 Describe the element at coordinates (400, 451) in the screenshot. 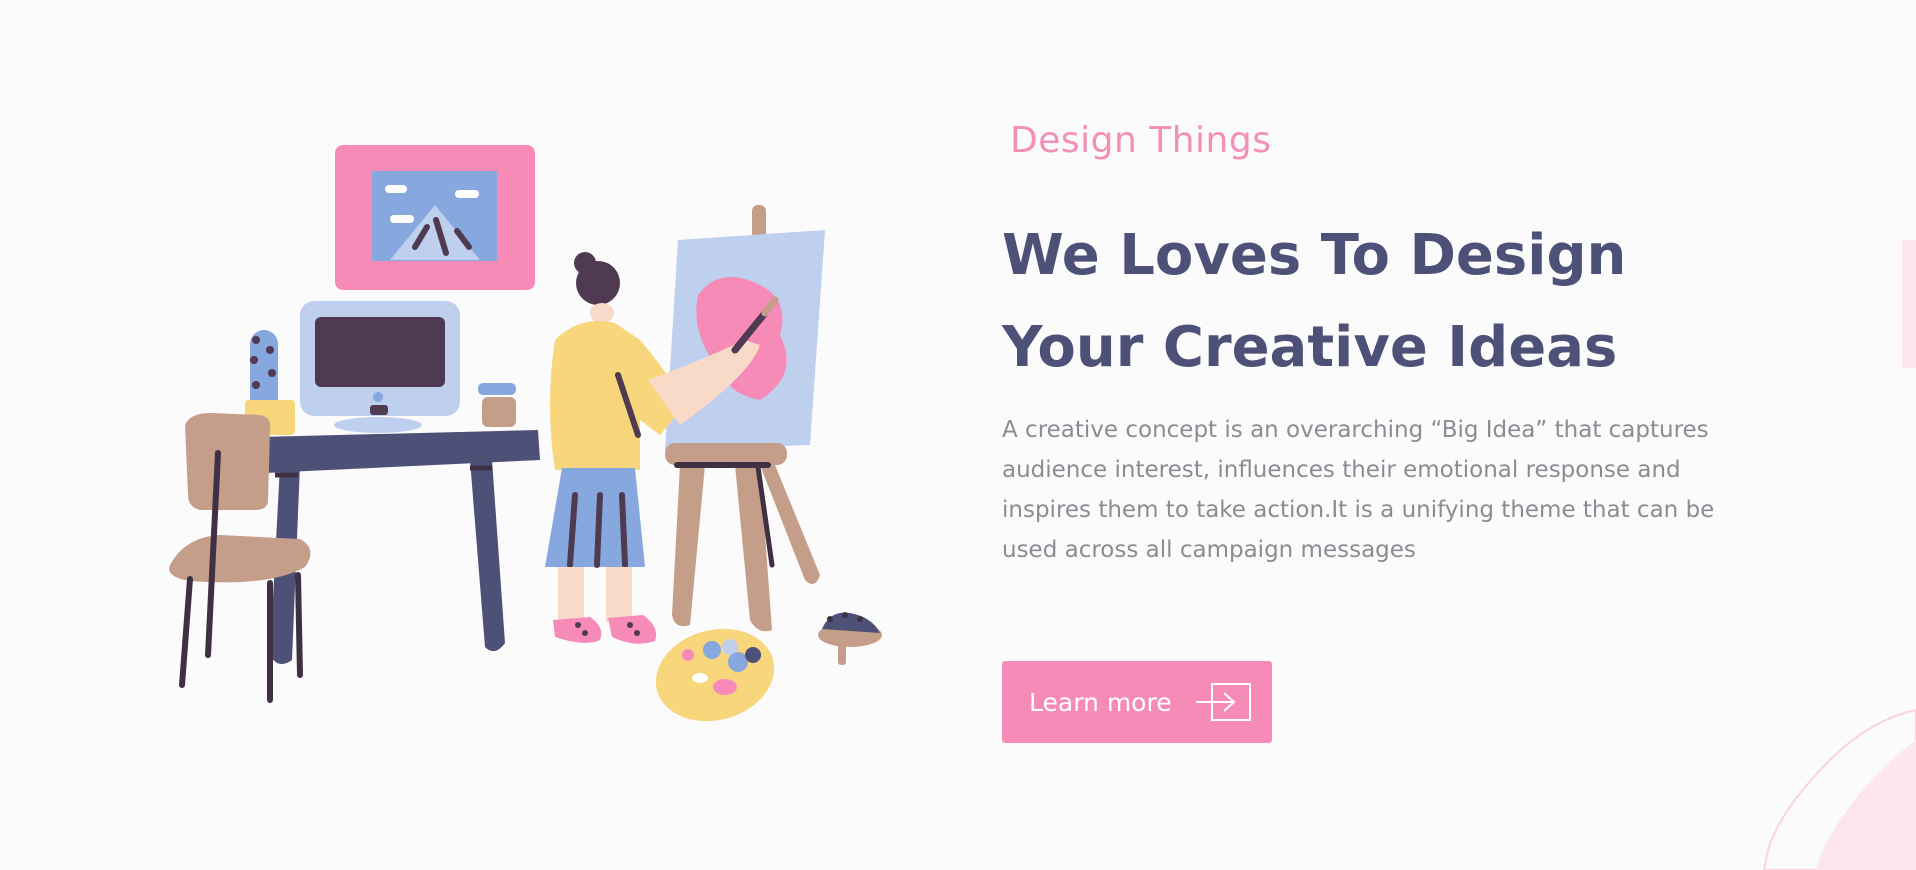

I see `desk` at that location.